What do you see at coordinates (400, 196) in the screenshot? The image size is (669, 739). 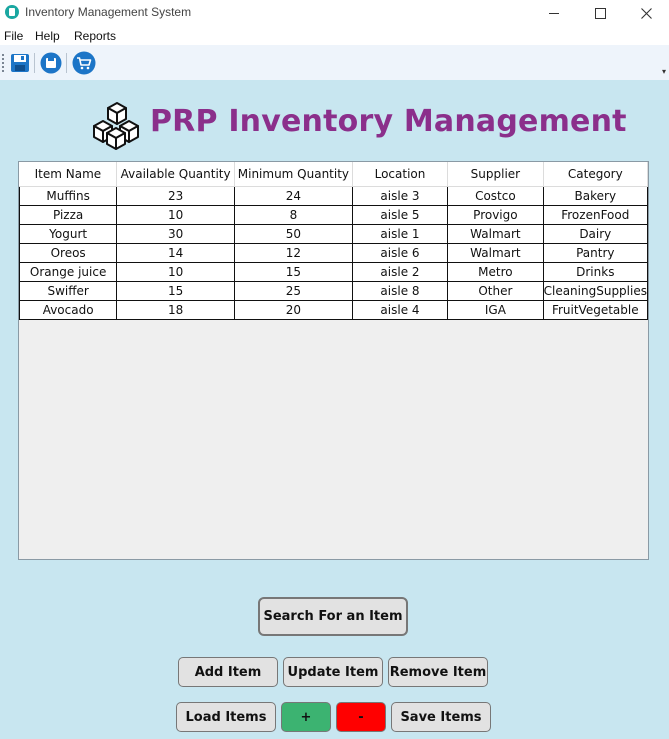 I see `table-cell: aisle 3` at bounding box center [400, 196].